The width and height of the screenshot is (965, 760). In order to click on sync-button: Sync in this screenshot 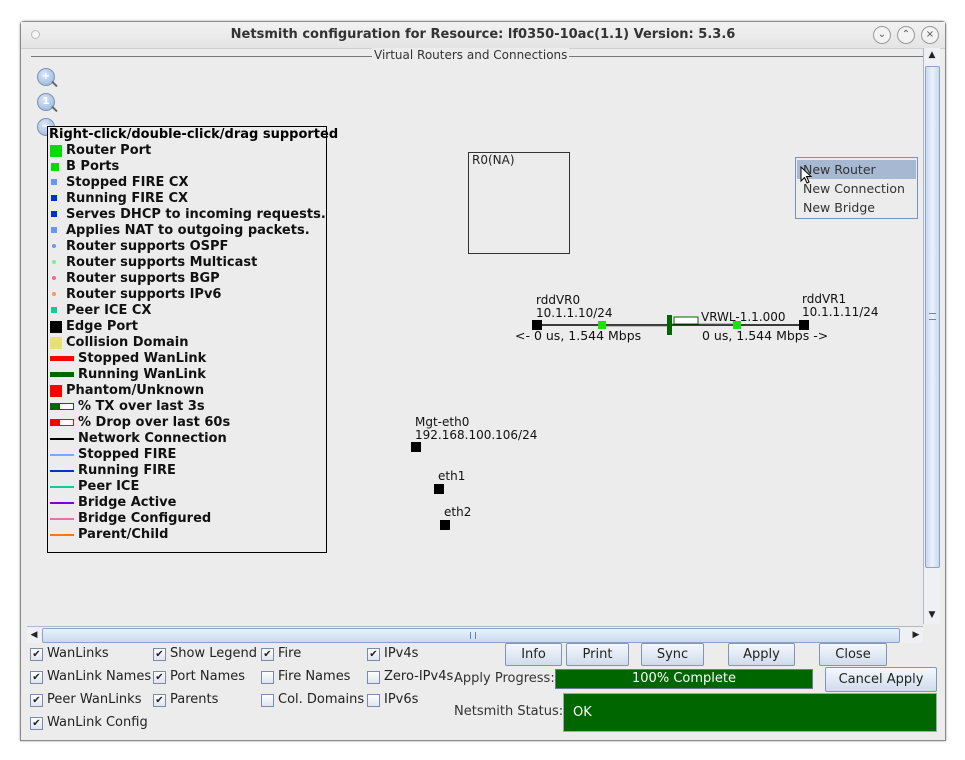, I will do `click(672, 654)`.